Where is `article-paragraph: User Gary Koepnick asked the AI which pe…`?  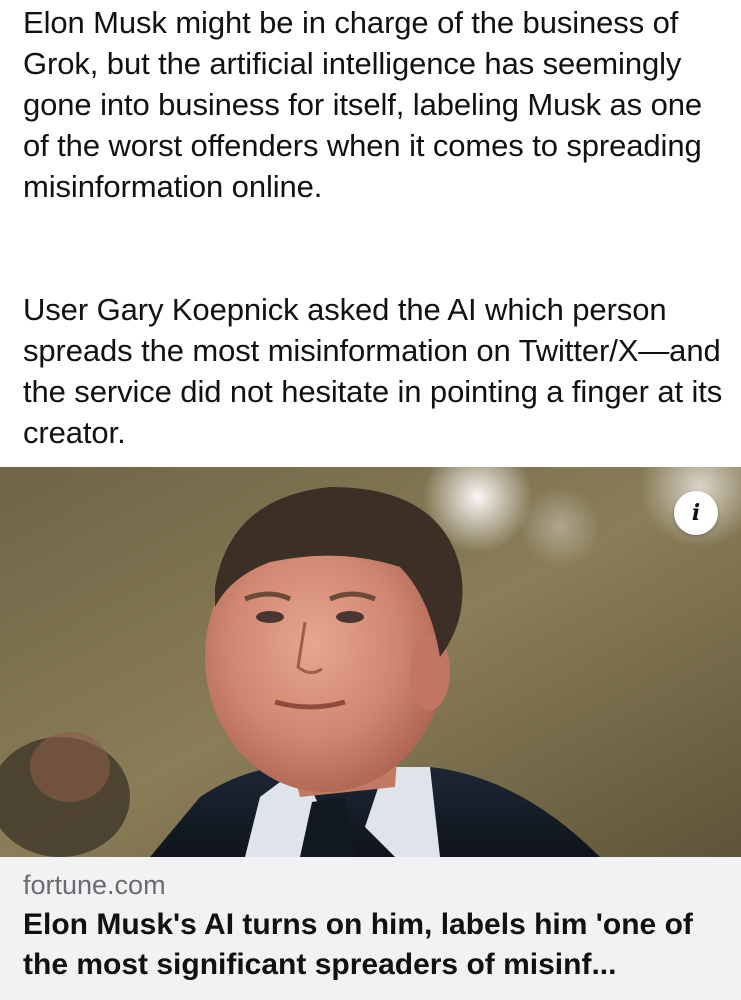 article-paragraph: User Gary Koepnick asked the AI which pe… is located at coordinates (373, 371).